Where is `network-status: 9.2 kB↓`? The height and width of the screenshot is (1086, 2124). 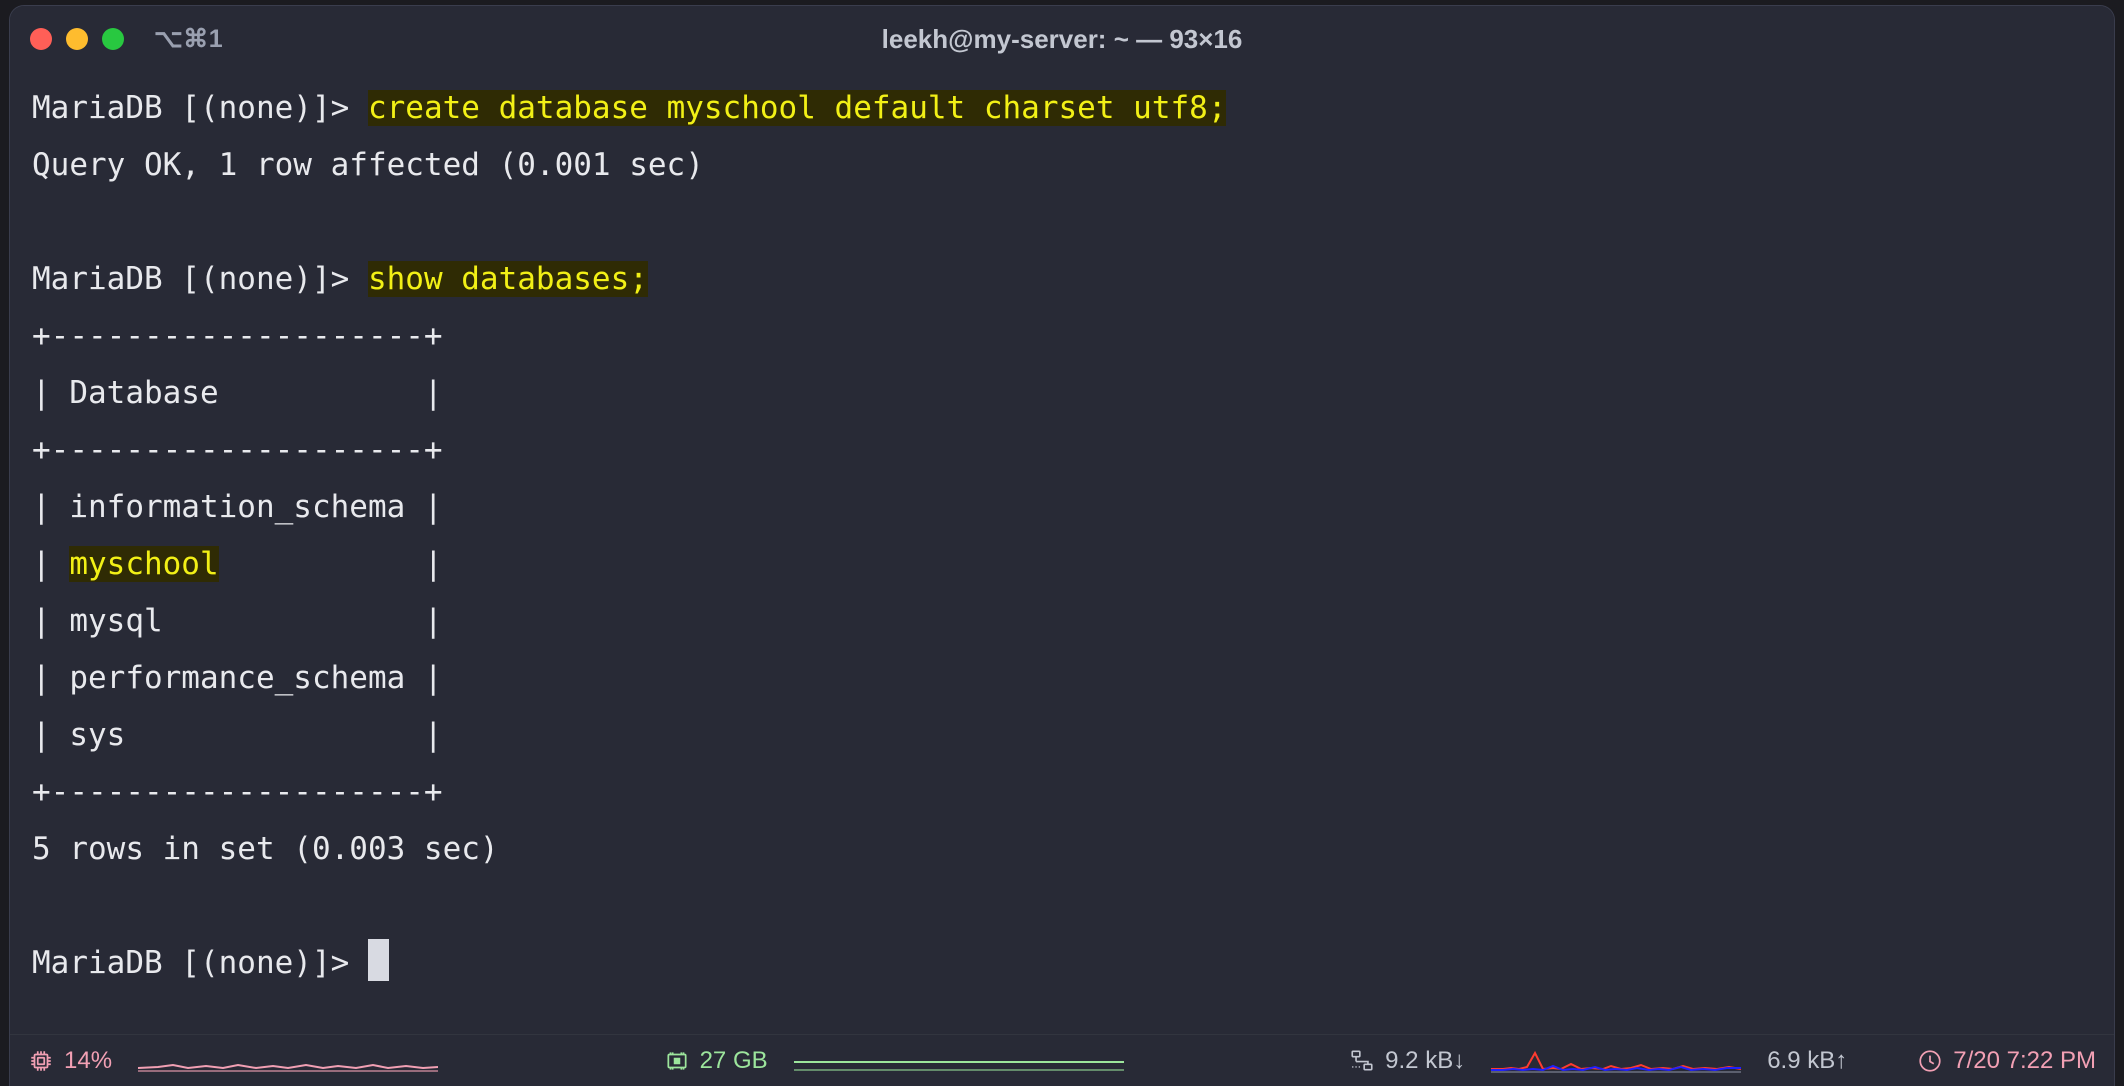 network-status: 9.2 kB↓ is located at coordinates (1407, 1061).